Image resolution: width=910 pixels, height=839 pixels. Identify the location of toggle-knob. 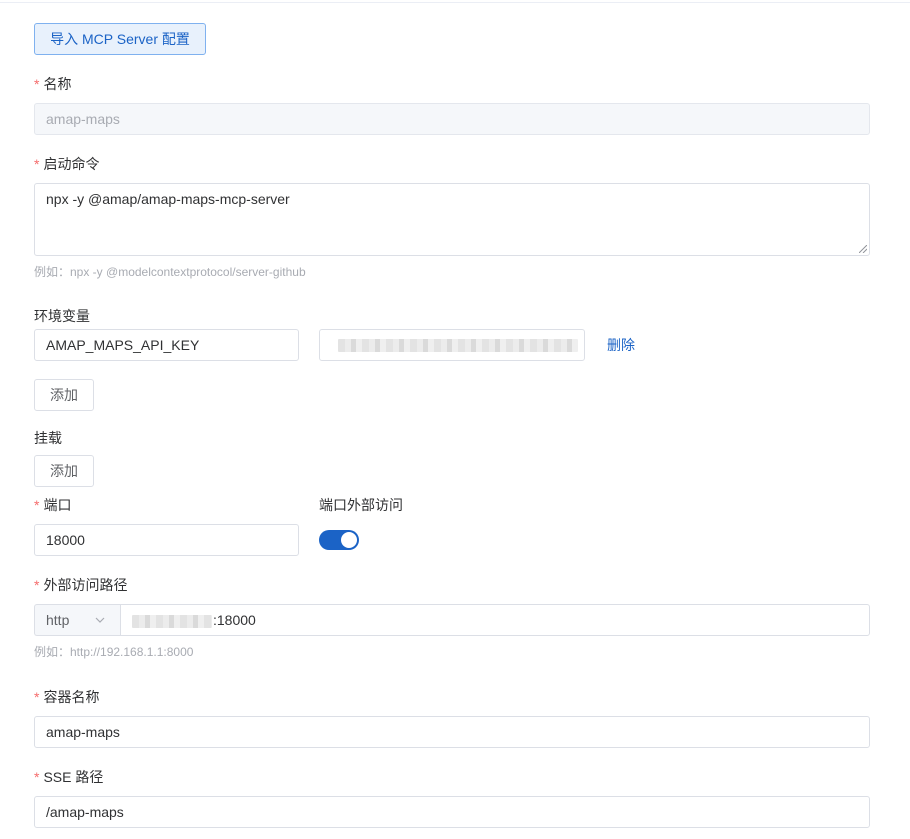
(349, 540).